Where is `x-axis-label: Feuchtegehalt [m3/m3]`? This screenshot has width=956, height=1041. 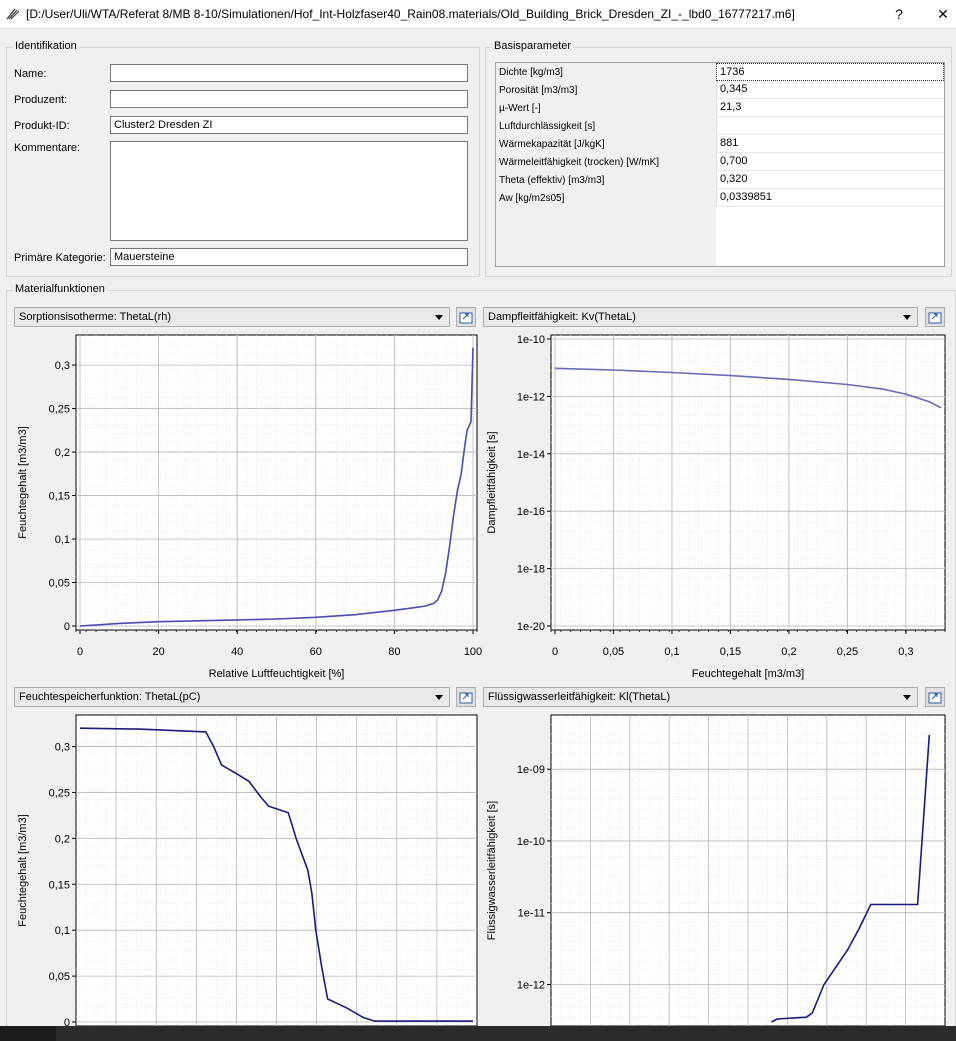
x-axis-label: Feuchtegehalt [m3/m3] is located at coordinates (748, 674).